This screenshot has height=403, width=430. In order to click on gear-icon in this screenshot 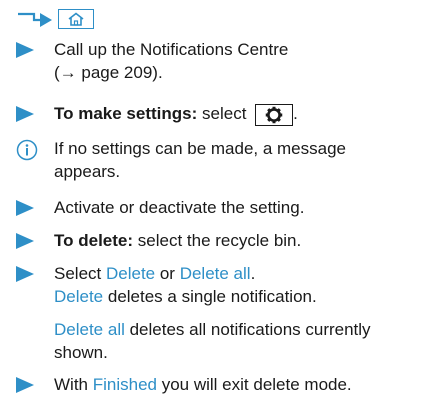, I will do `click(274, 115)`.